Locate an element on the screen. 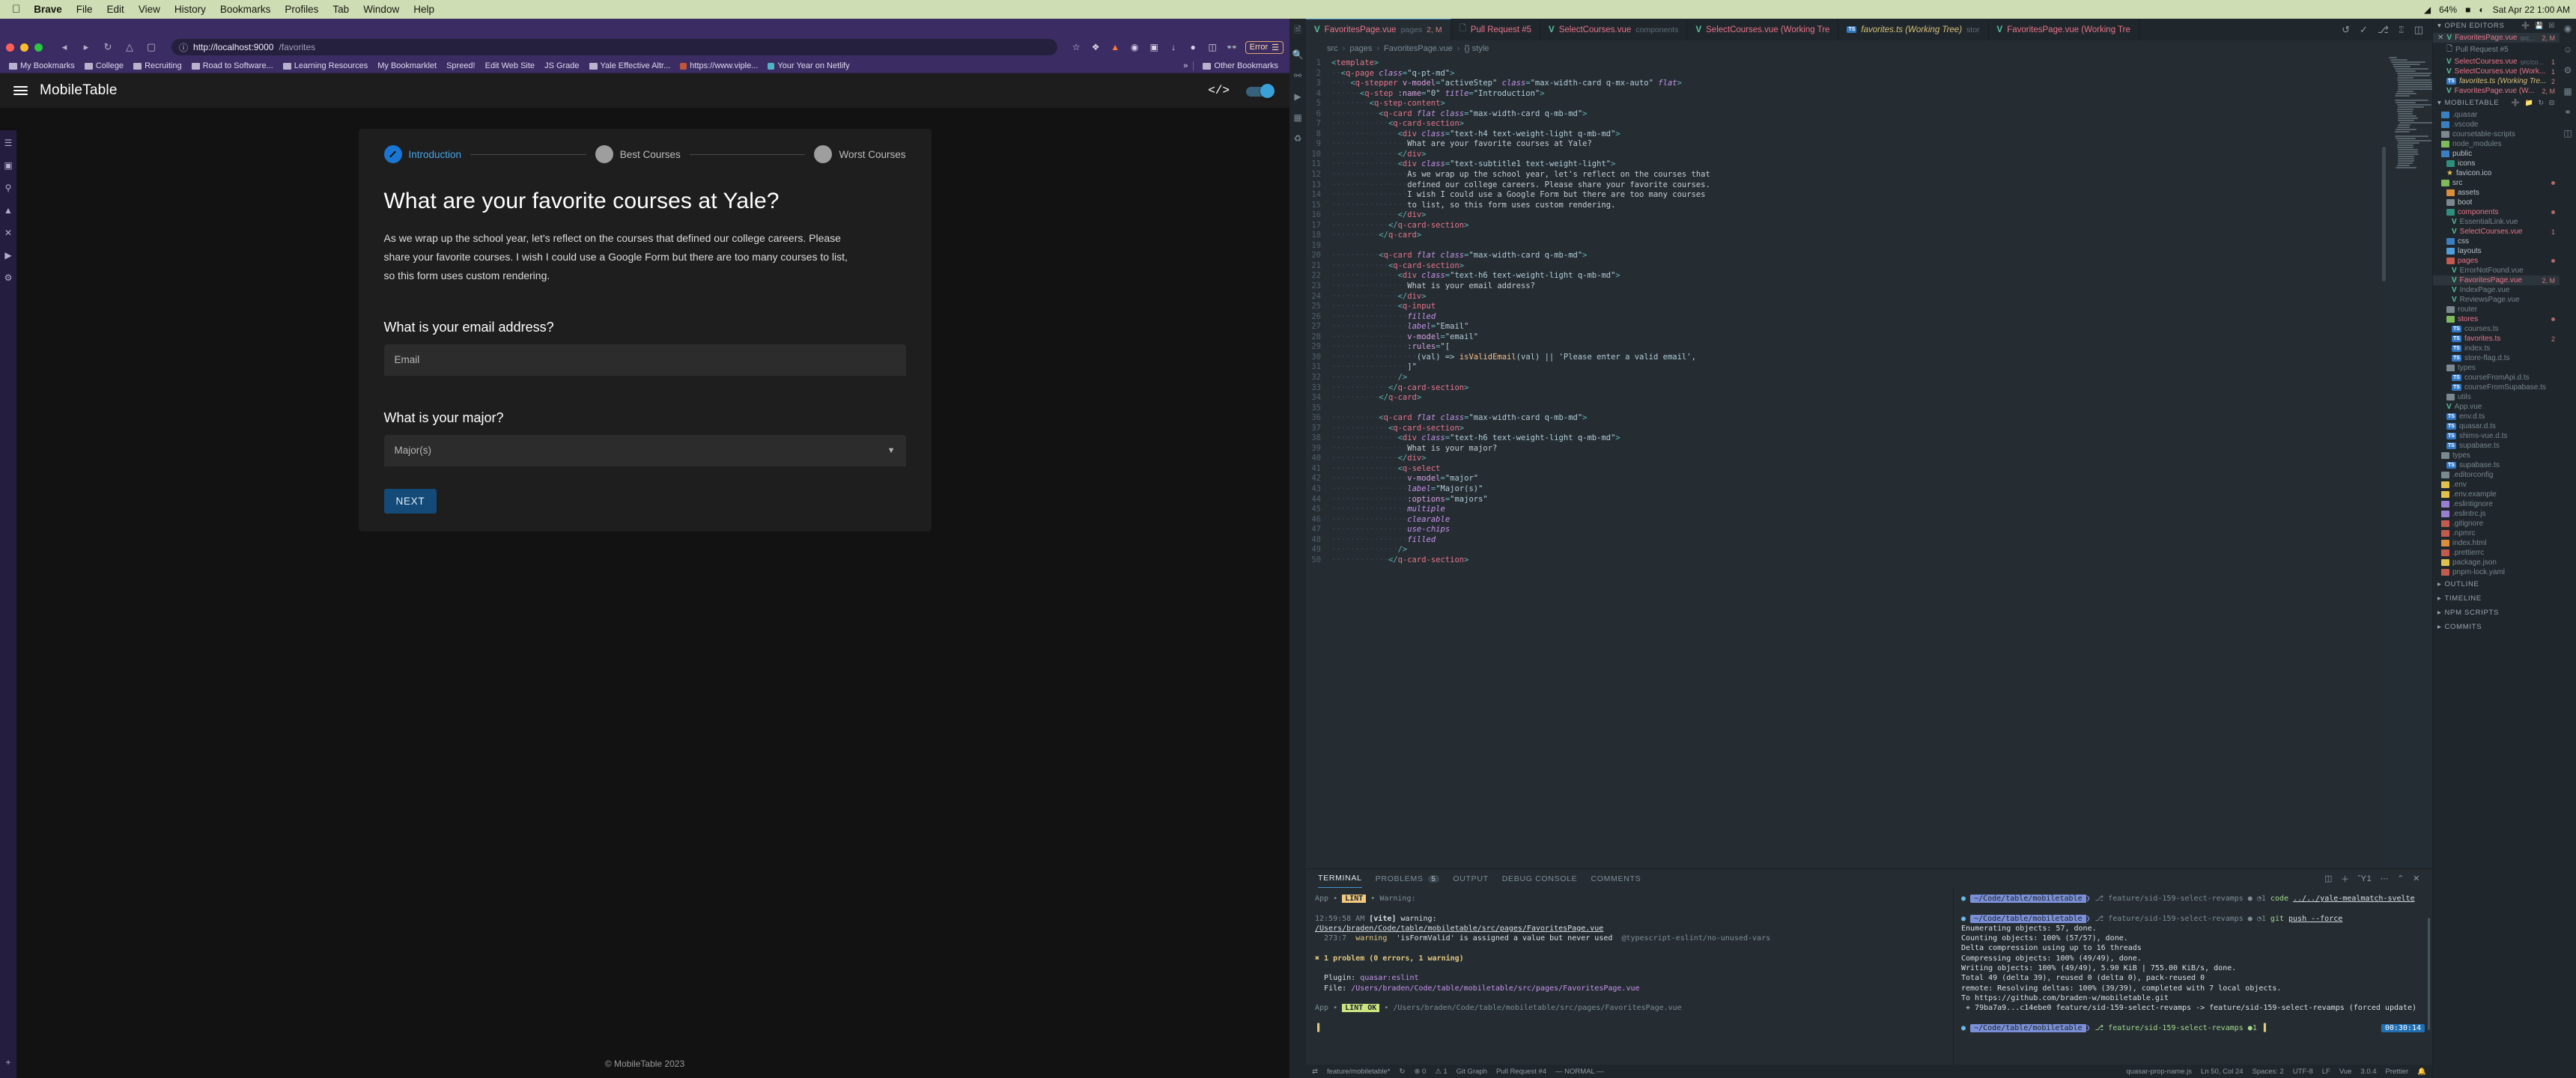 The image size is (2576, 1078). wifi-icon: ◢ is located at coordinates (2427, 9).